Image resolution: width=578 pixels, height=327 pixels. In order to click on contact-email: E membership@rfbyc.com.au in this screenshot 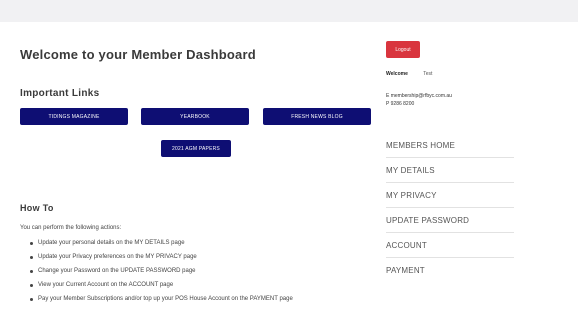, I will do `click(419, 96)`.